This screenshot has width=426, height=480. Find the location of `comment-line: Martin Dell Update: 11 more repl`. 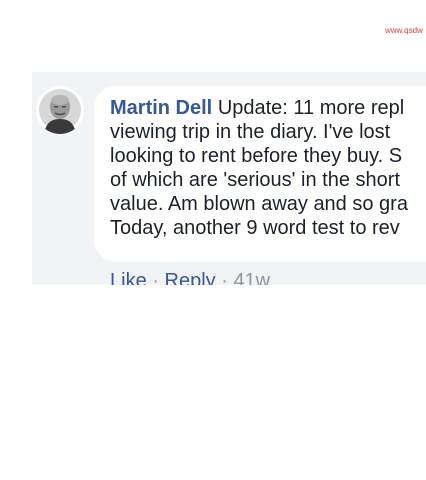

comment-line: Martin Dell Update: 11 more repl is located at coordinates (268, 108).